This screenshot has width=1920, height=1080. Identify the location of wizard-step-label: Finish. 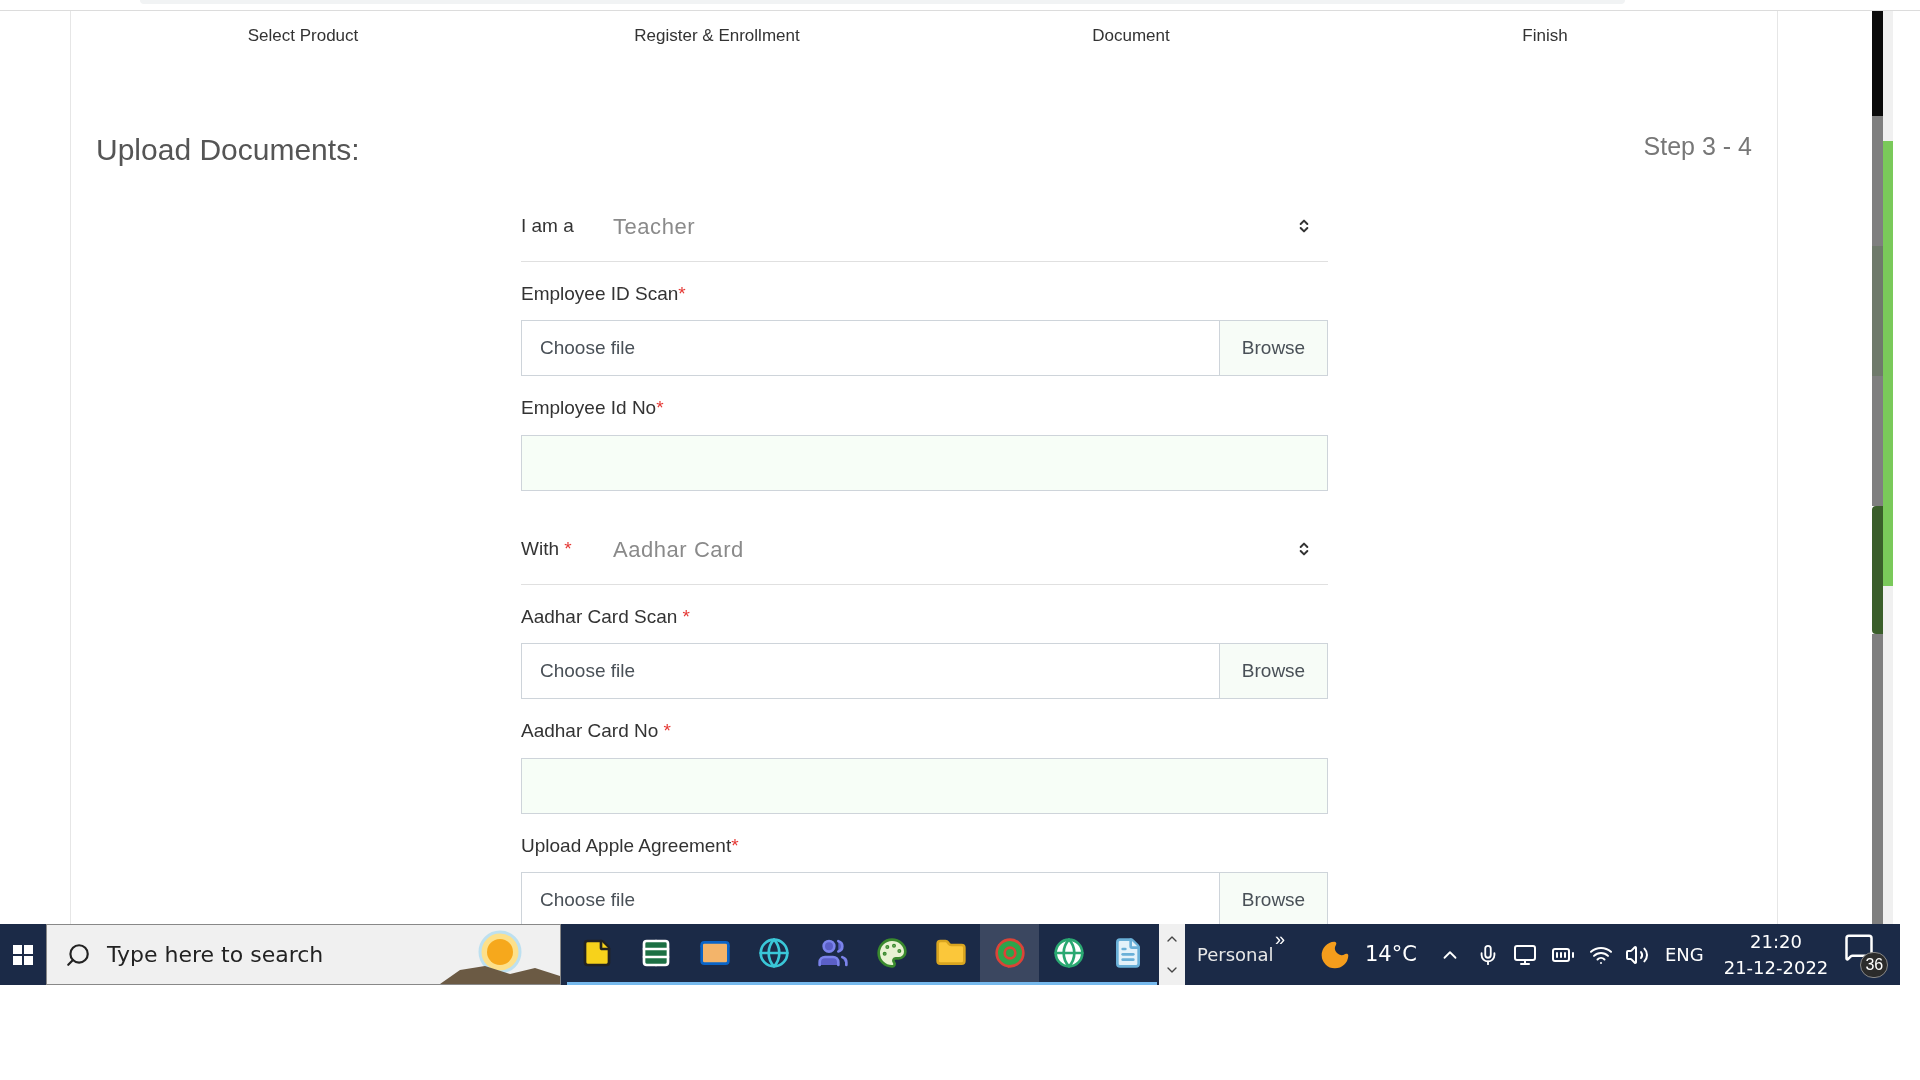
(1545, 36).